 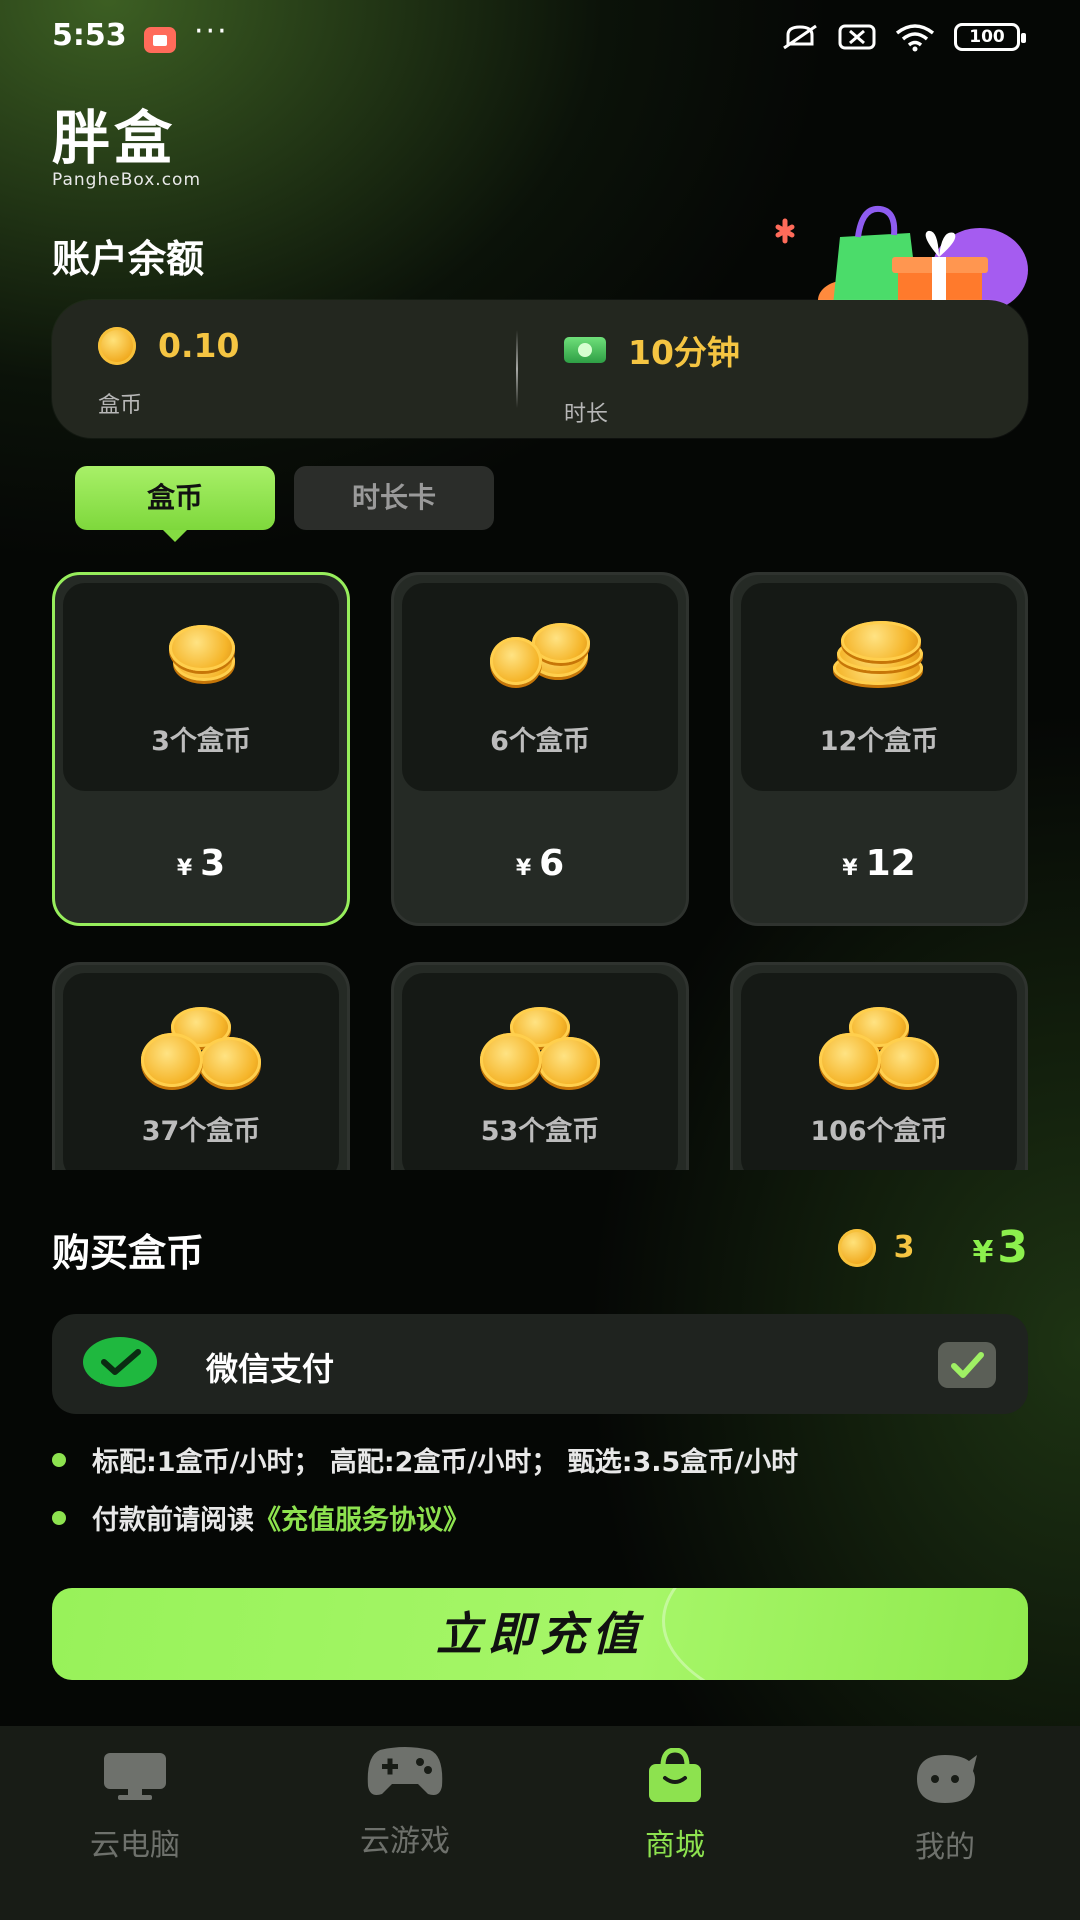 What do you see at coordinates (89, 35) in the screenshot?
I see `status-time: 5:53` at bounding box center [89, 35].